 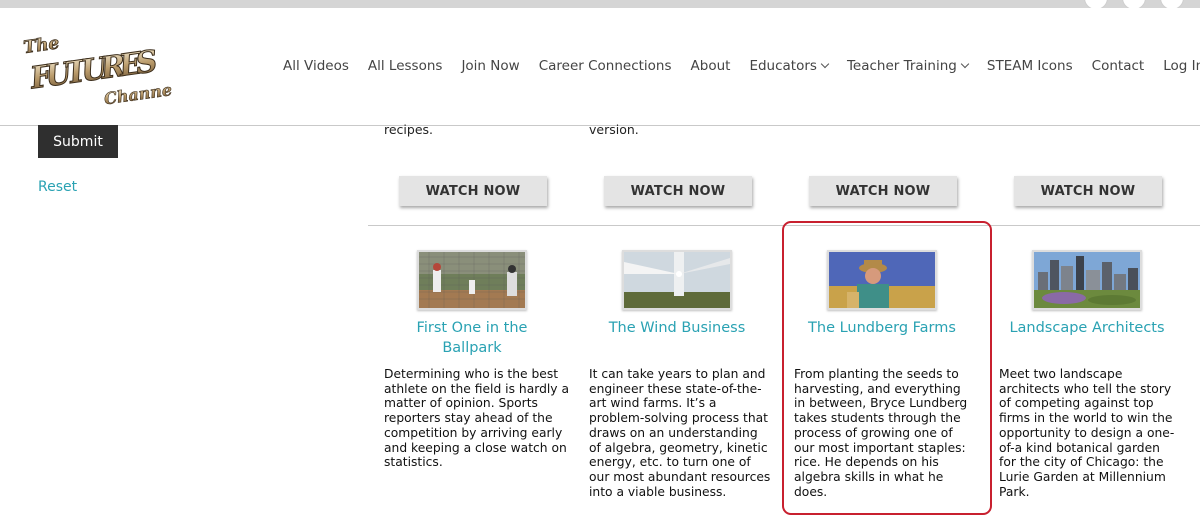 I want to click on nav-contact: Contact, so click(x=1118, y=66).